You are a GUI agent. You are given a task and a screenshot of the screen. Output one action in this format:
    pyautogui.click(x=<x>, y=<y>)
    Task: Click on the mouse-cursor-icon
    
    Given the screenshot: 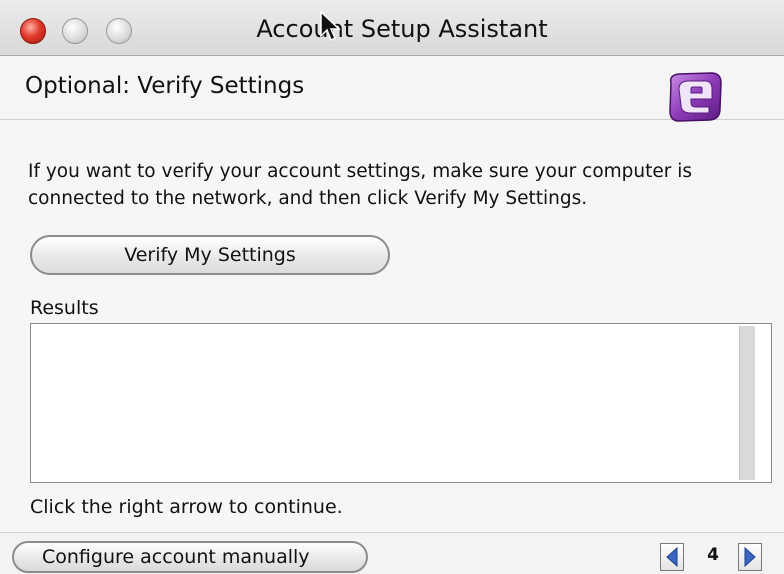 What is the action you would take?
    pyautogui.click(x=330, y=26)
    